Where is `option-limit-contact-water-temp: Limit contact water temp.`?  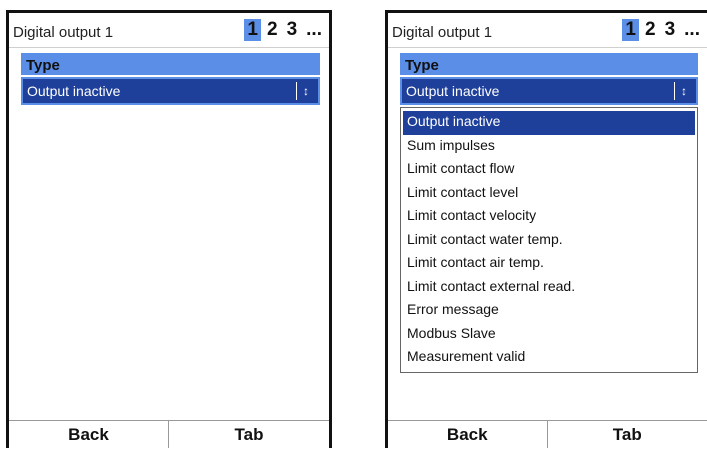 option-limit-contact-water-temp: Limit contact water temp. is located at coordinates (549, 241).